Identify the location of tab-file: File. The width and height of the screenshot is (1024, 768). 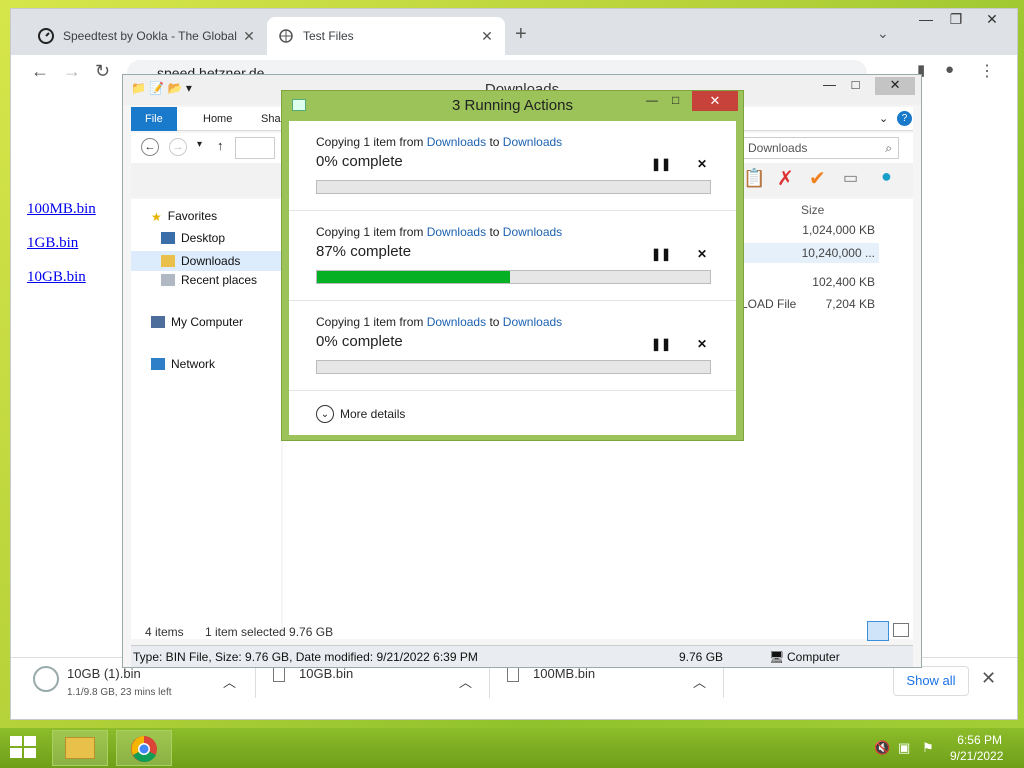
(154, 119).